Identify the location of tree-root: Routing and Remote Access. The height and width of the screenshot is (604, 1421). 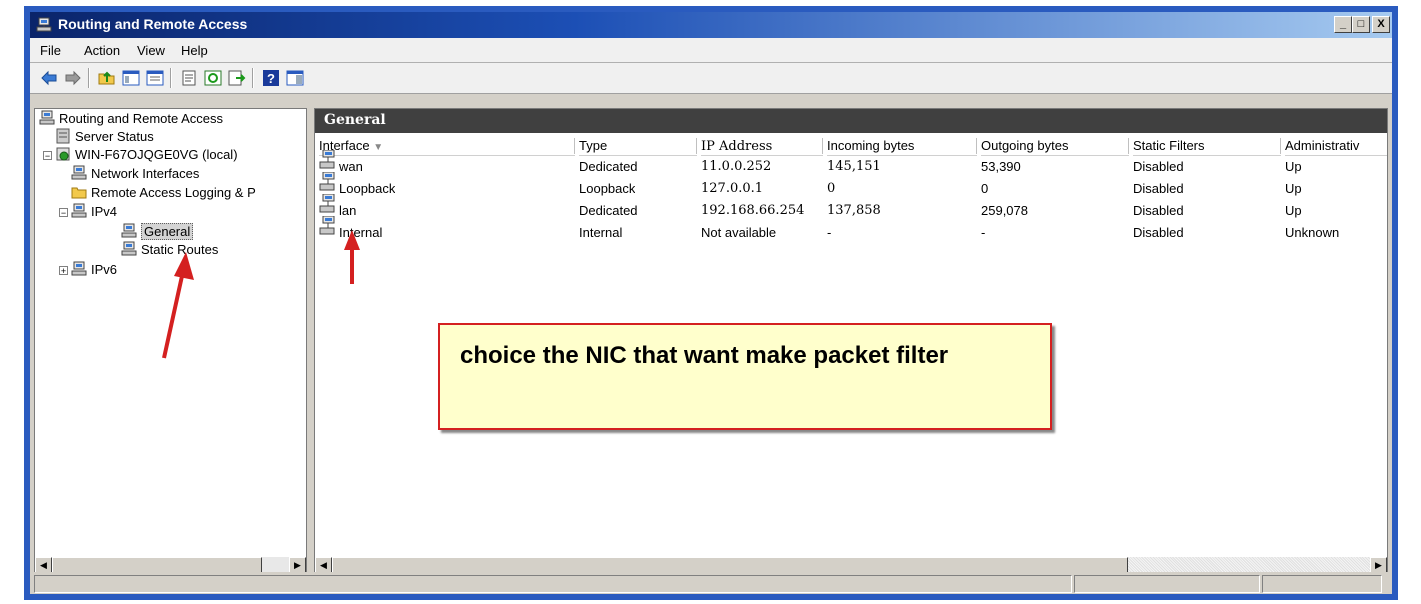
(131, 119).